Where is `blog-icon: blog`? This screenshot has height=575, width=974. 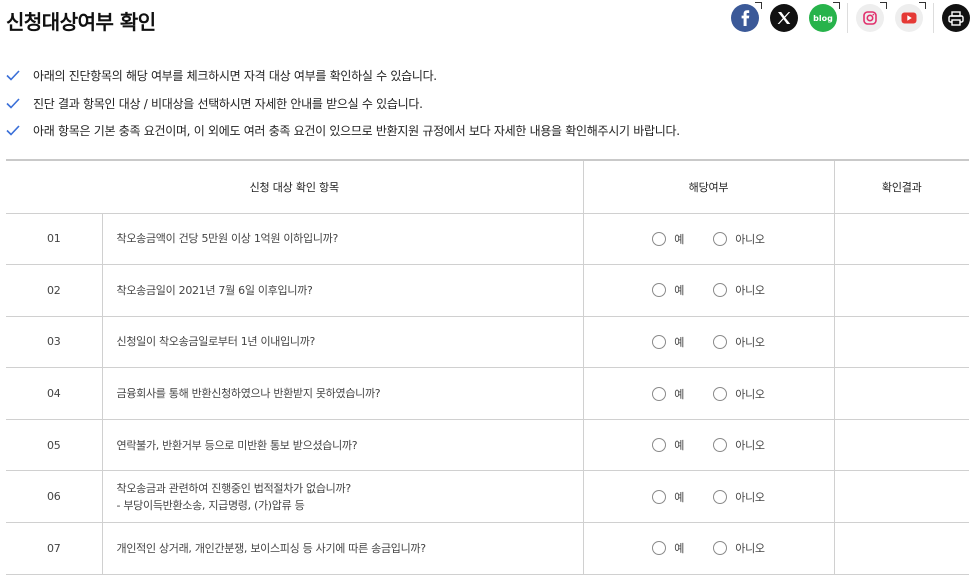 blog-icon: blog is located at coordinates (823, 18).